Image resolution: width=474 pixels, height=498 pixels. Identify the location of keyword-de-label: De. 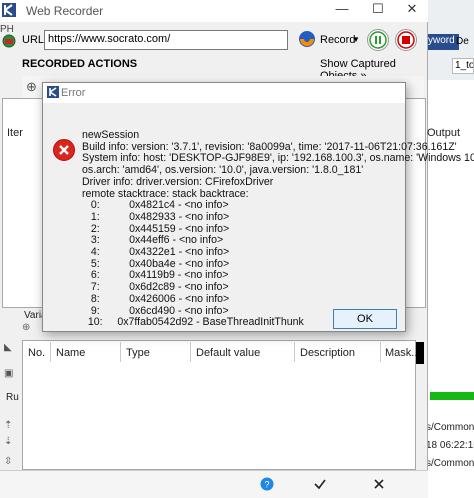
(462, 41).